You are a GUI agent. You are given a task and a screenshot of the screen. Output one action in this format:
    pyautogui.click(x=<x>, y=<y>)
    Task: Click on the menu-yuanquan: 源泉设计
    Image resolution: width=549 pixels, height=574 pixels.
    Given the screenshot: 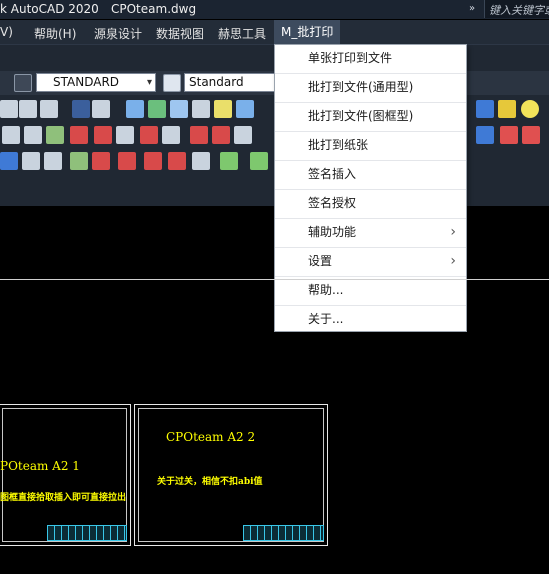 What is the action you would take?
    pyautogui.click(x=118, y=33)
    